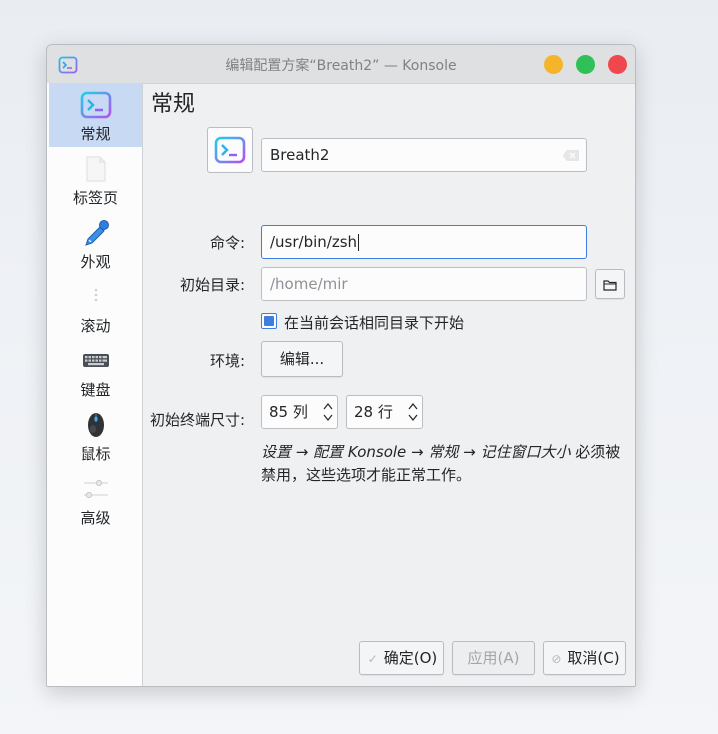  I want to click on sidebar-item-keyboard: 键盘, so click(95, 371).